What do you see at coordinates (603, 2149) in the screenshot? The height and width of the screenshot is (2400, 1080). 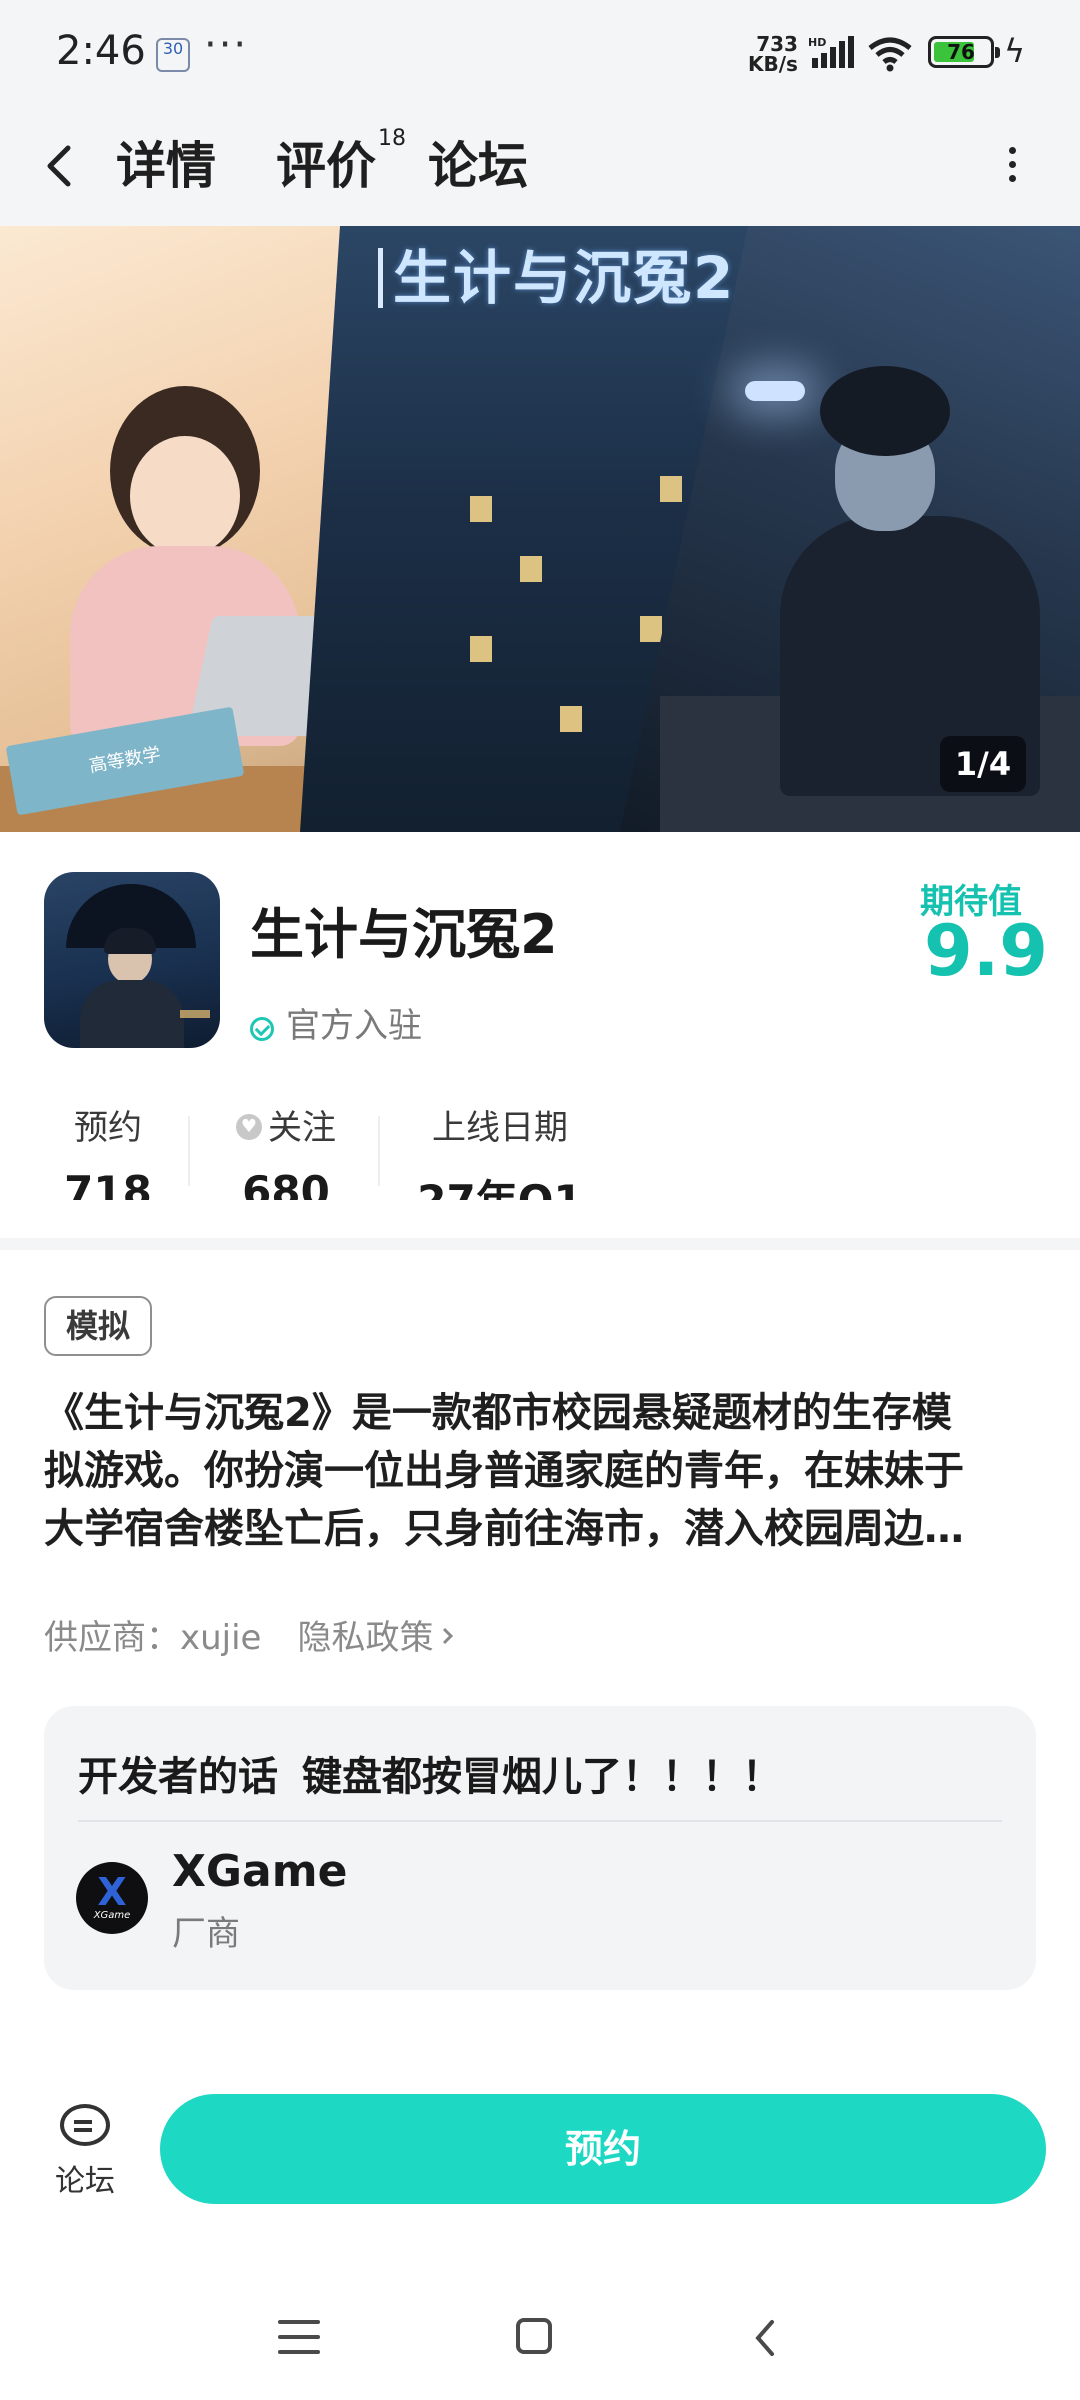 I see `reserve-button: 预约` at bounding box center [603, 2149].